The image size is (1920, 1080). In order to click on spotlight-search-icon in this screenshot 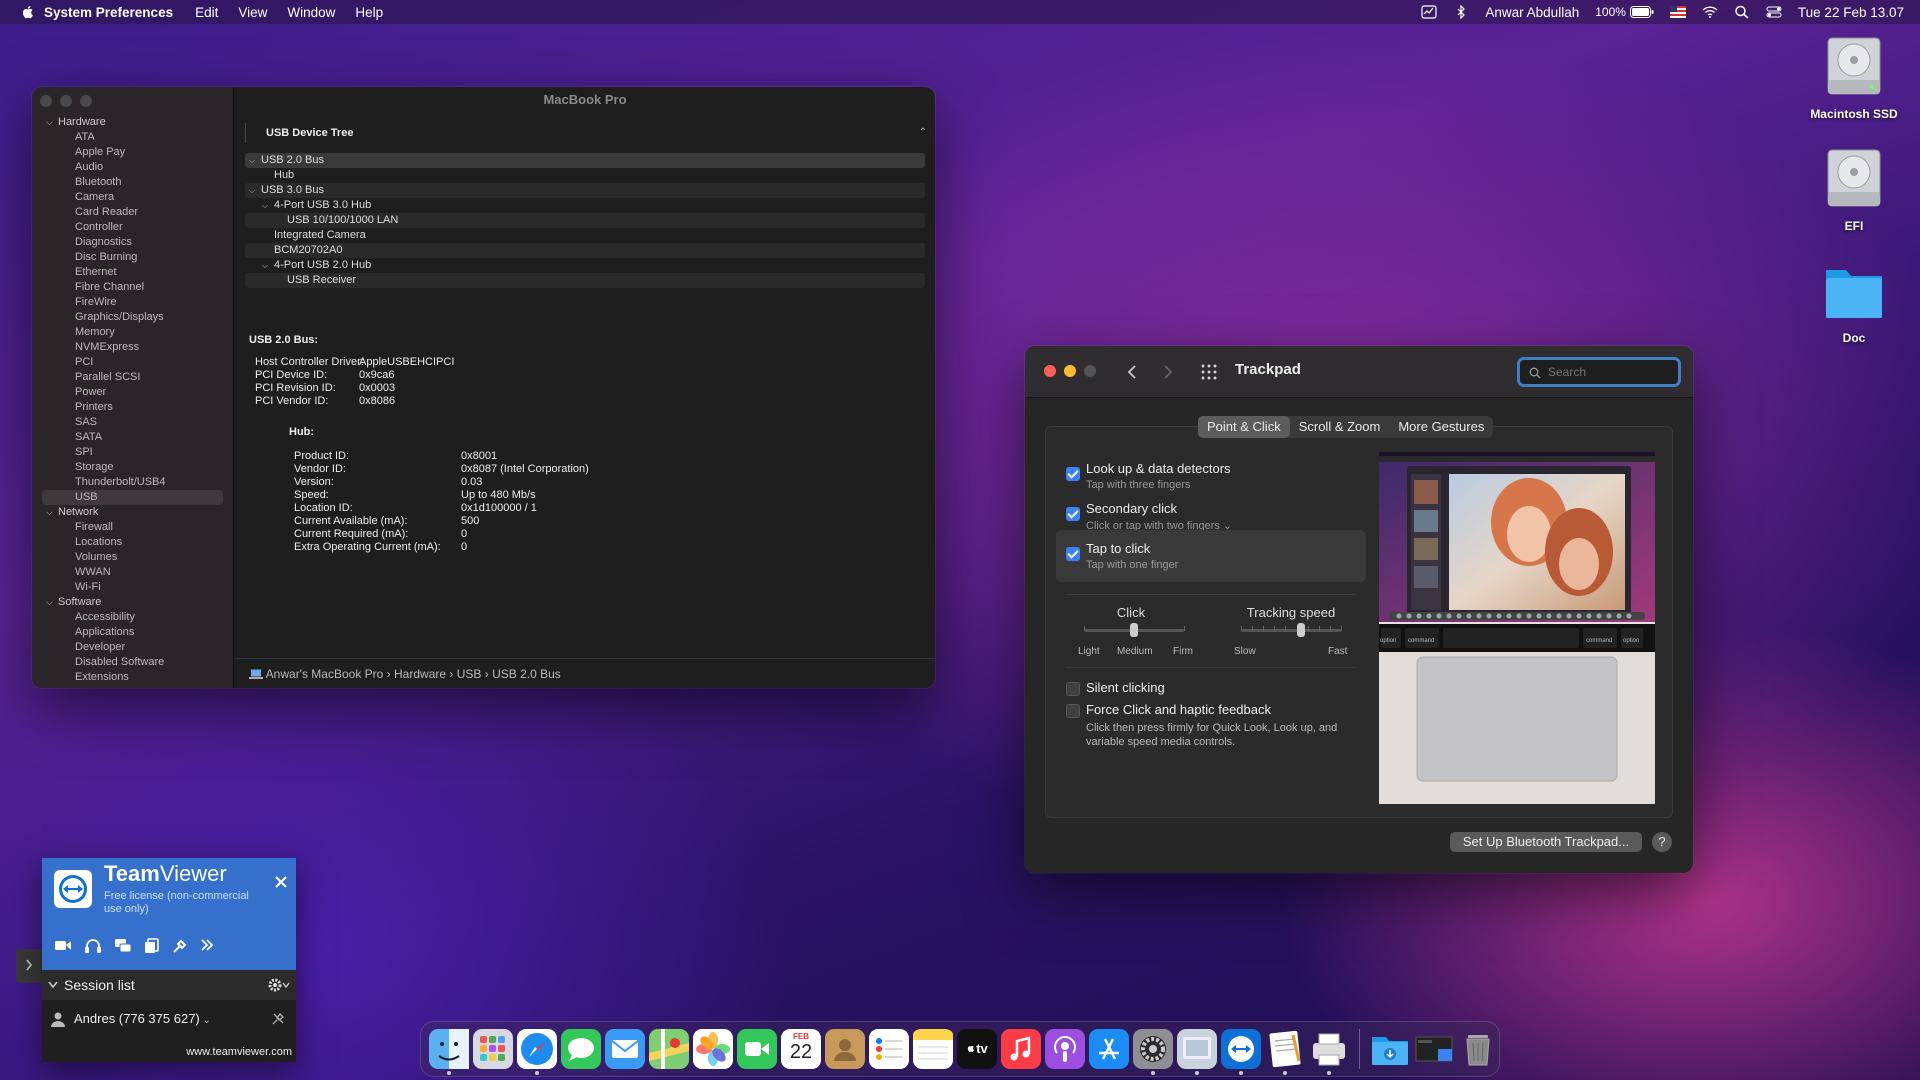, I will do `click(1742, 12)`.